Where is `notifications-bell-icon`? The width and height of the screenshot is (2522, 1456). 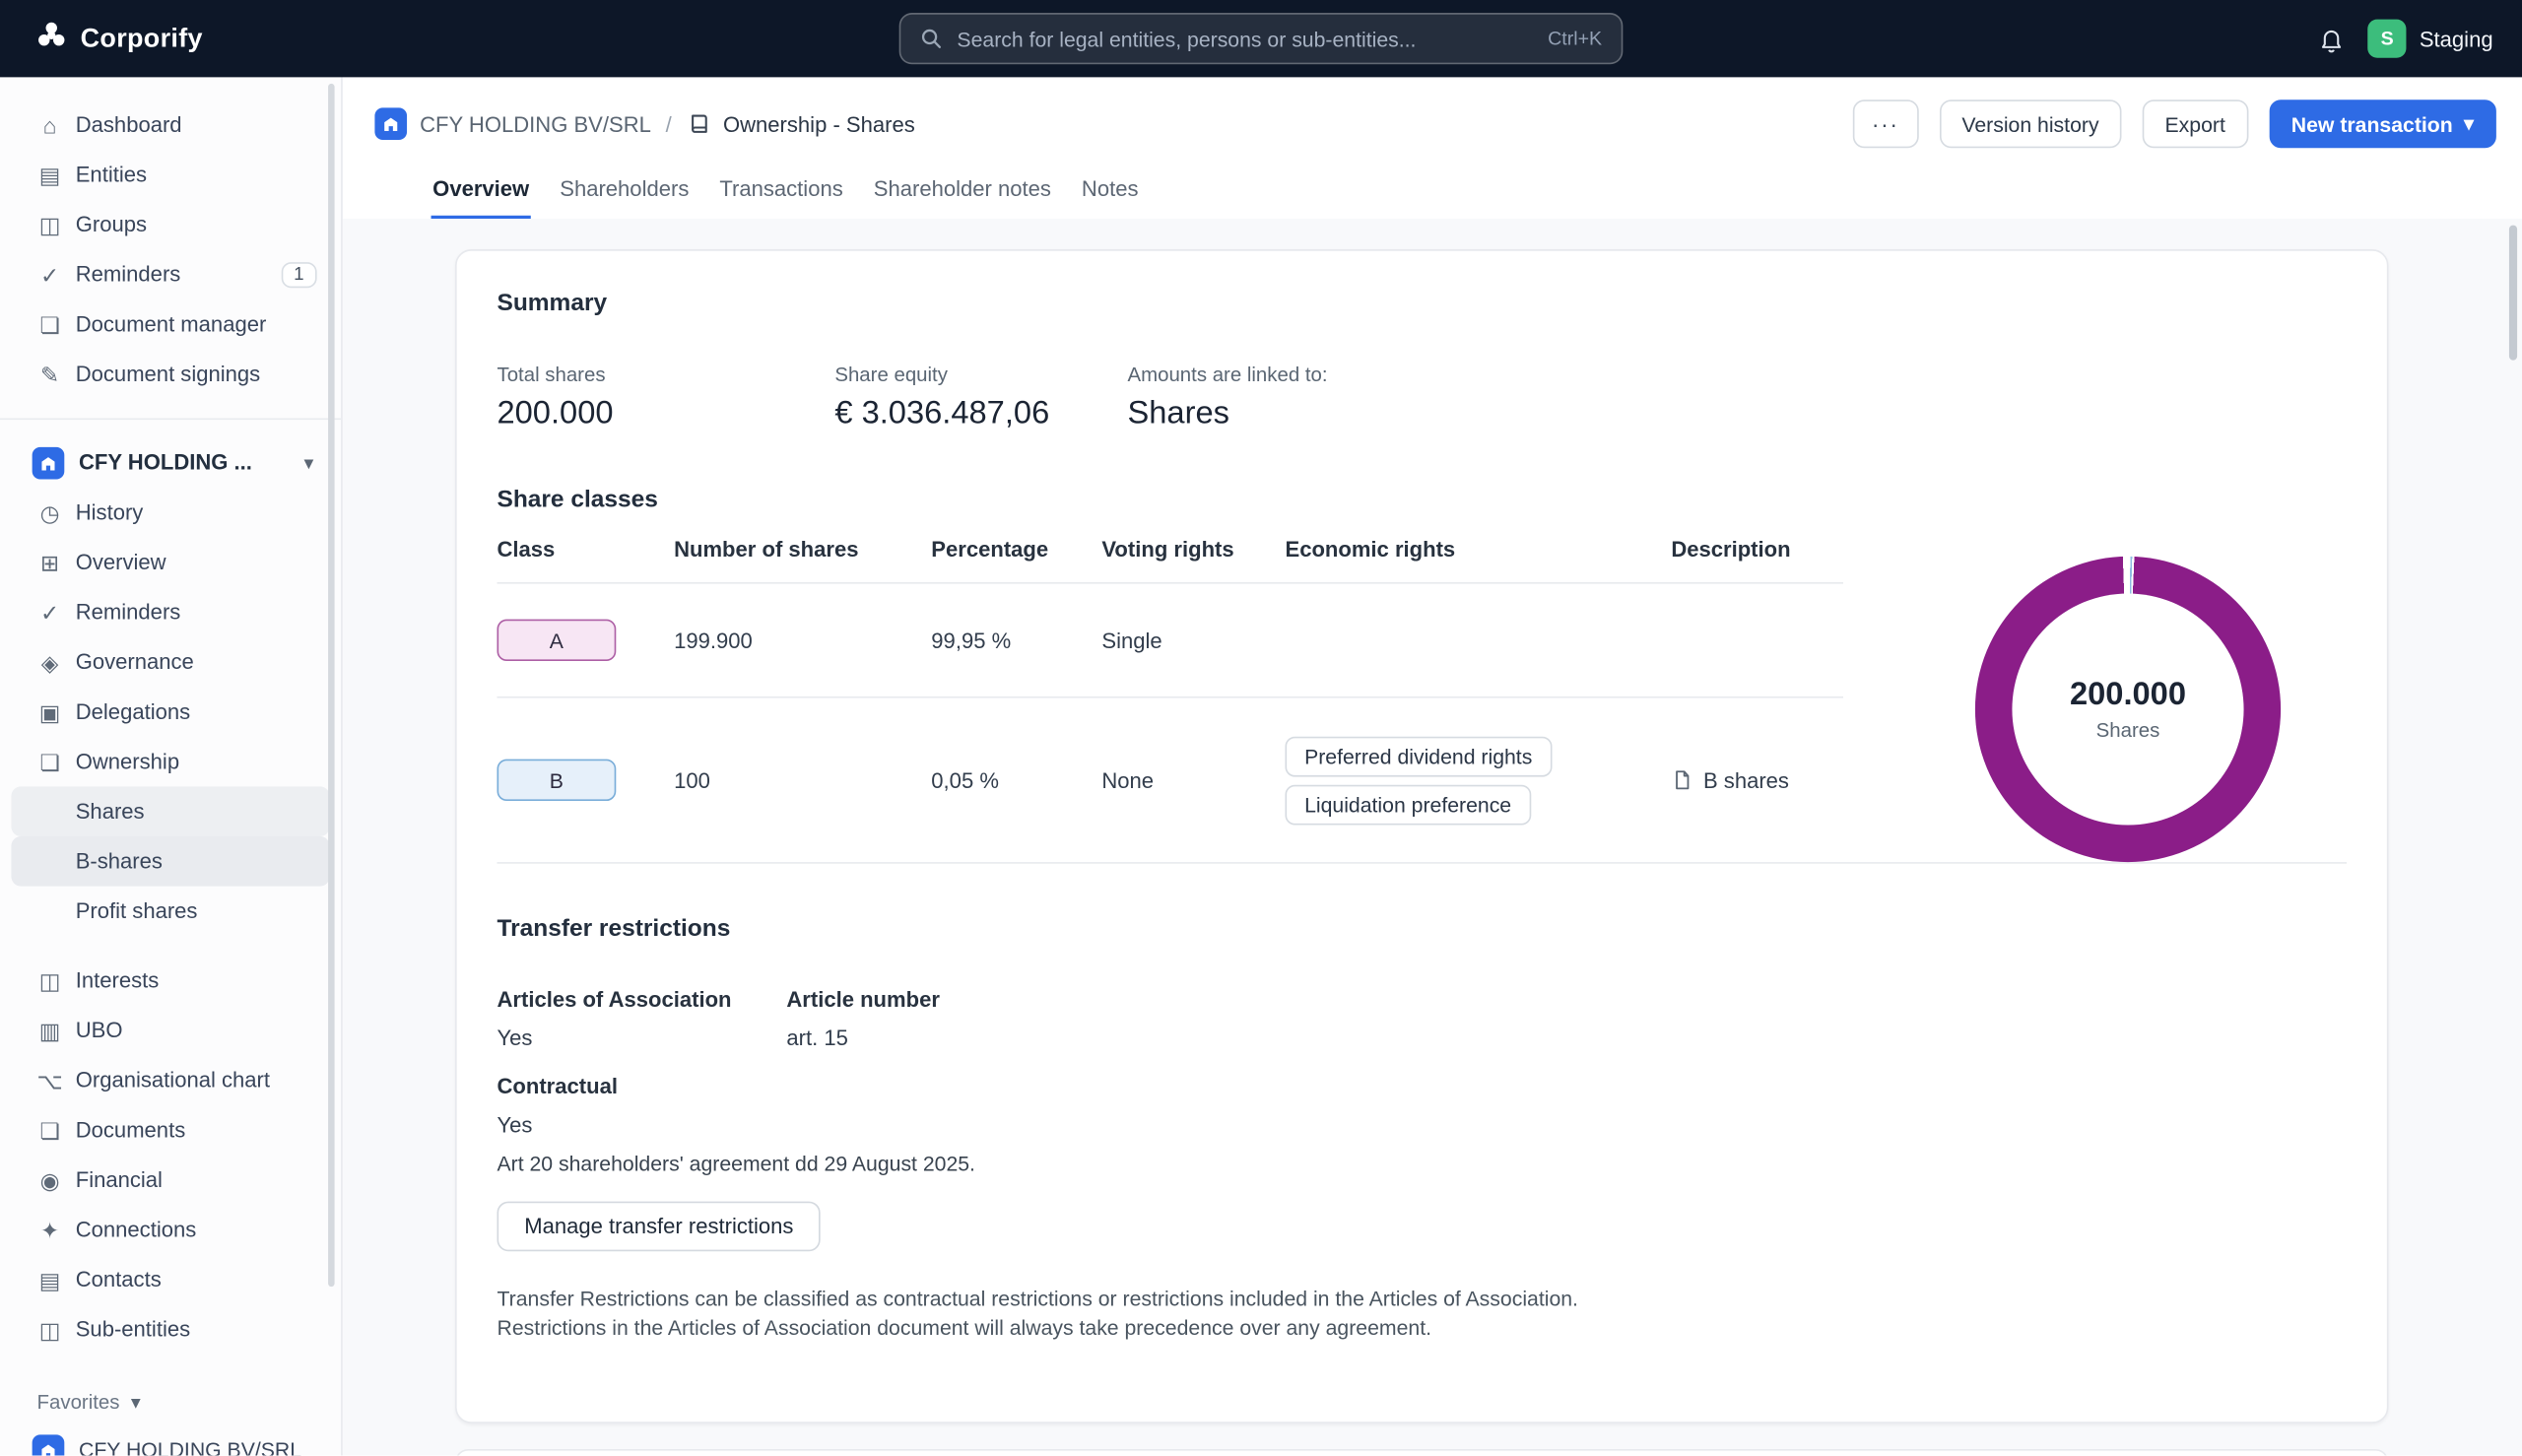 notifications-bell-icon is located at coordinates (2332, 38).